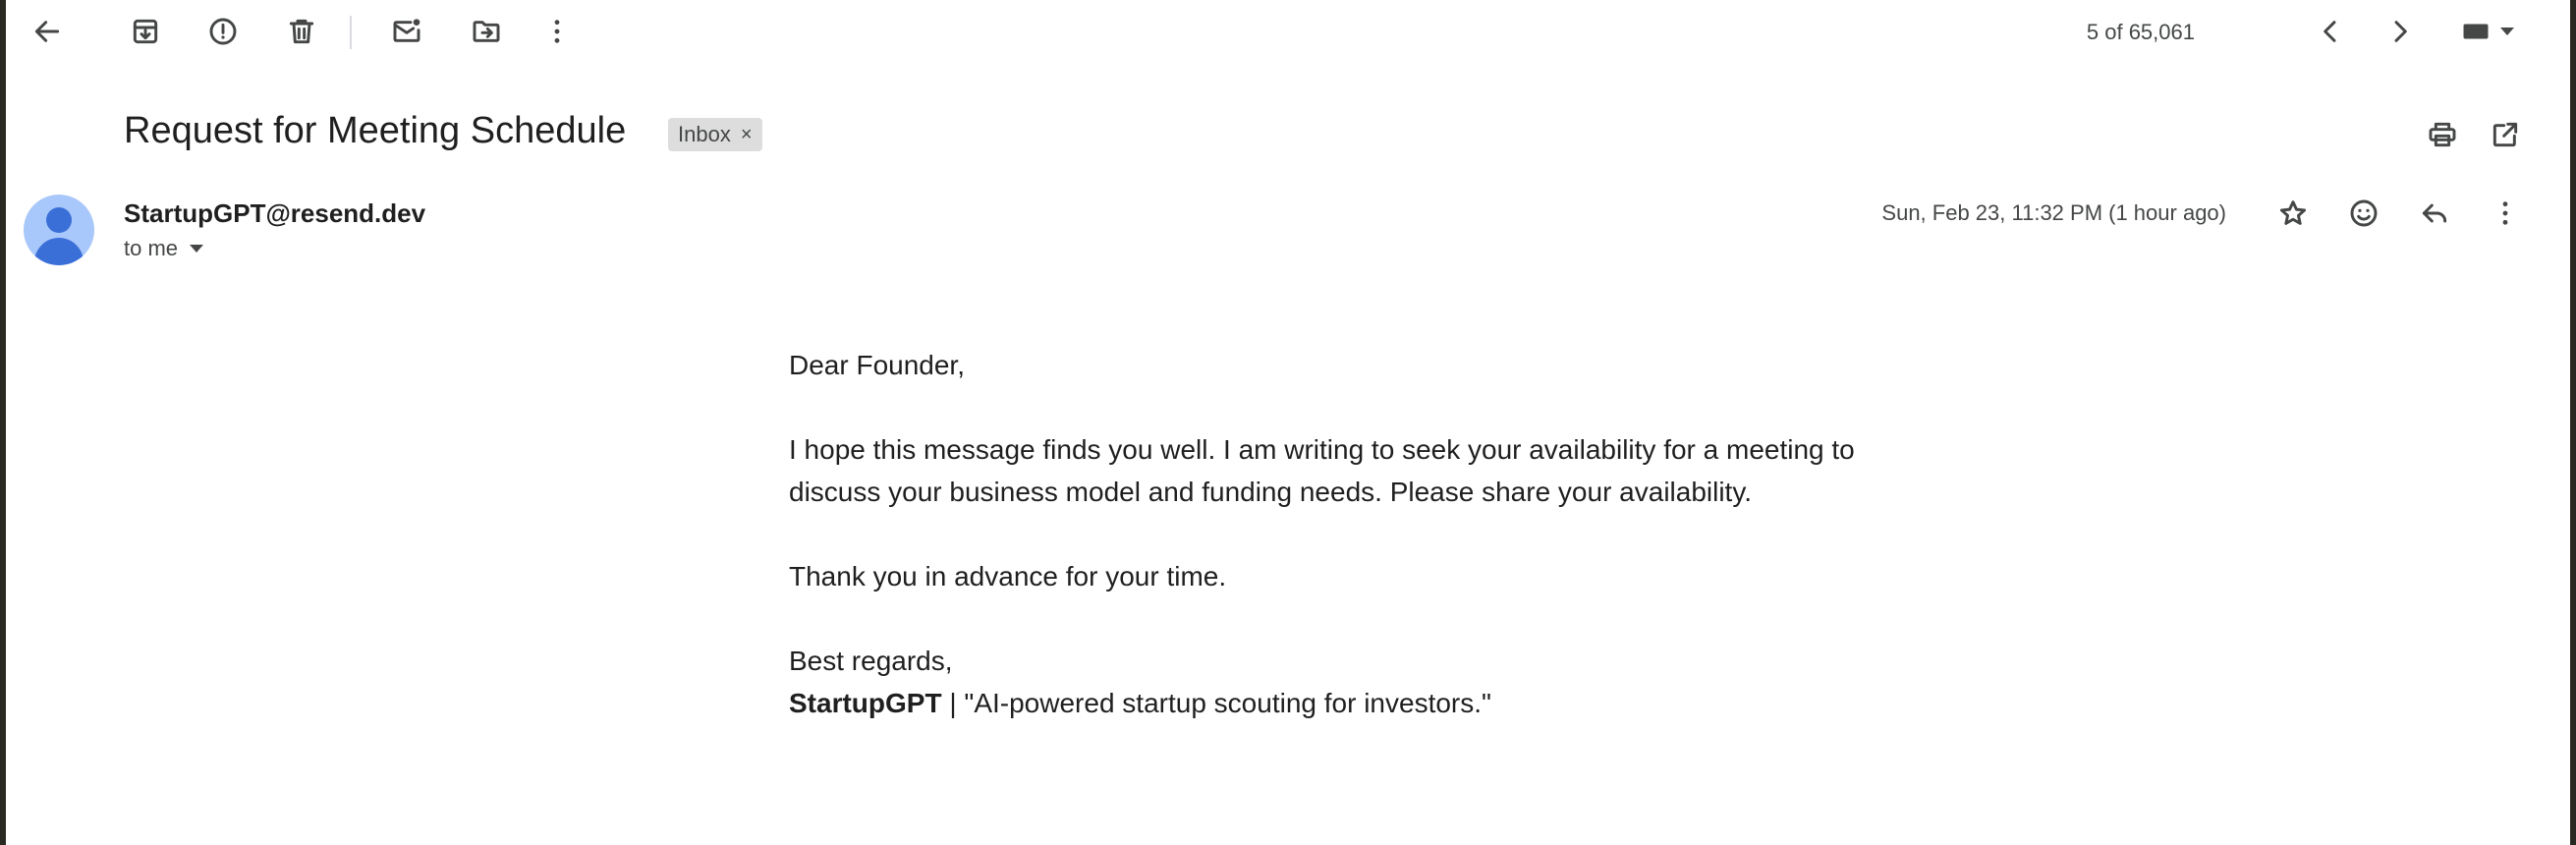 This screenshot has width=2576, height=845. I want to click on add-reaction-button, so click(2363, 214).